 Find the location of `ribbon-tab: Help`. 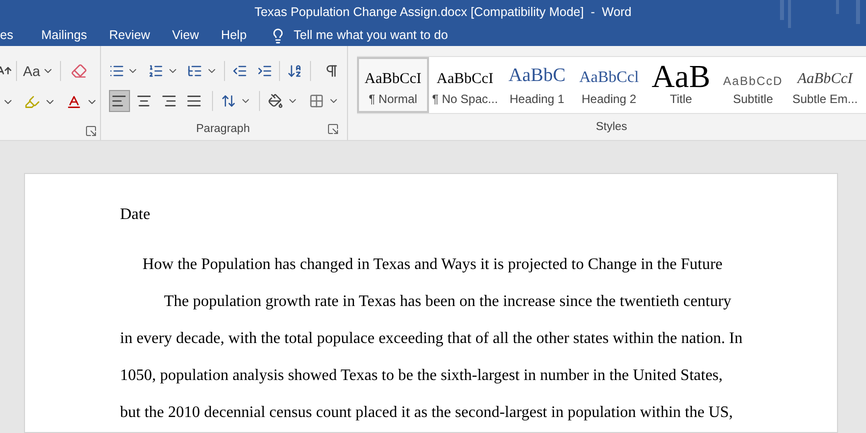

ribbon-tab: Help is located at coordinates (234, 35).